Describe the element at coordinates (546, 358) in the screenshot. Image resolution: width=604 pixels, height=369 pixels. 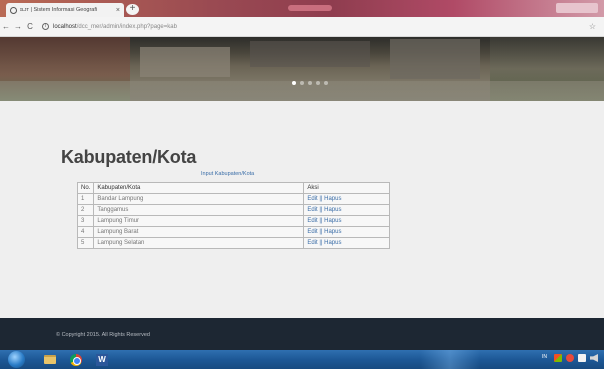
I see `language-indicator: IN` at that location.